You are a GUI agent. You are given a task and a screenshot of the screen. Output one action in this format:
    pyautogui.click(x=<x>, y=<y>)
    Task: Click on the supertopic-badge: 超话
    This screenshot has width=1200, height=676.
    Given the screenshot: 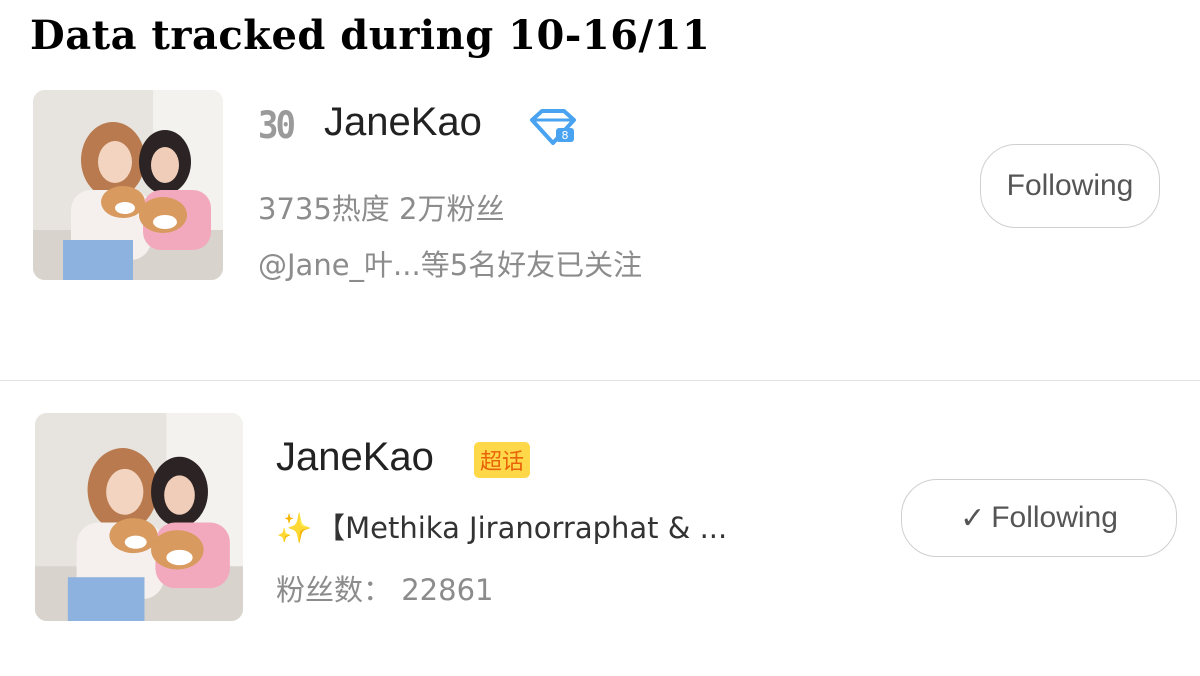 What is the action you would take?
    pyautogui.click(x=502, y=460)
    